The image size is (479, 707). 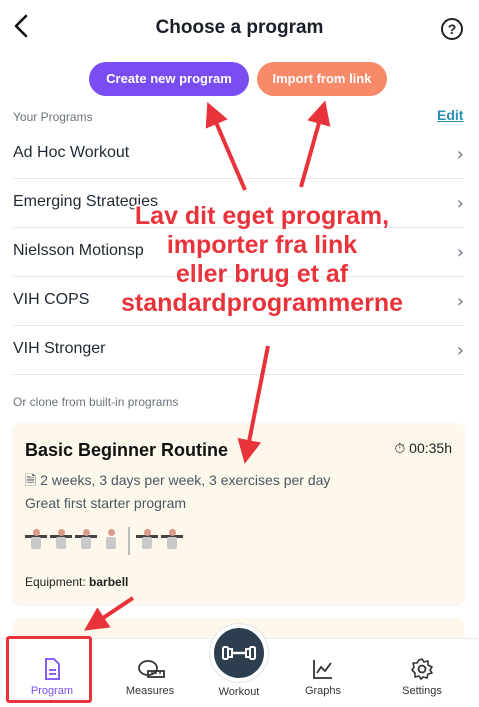 I want to click on tab-measures: Measures, so click(x=150, y=673).